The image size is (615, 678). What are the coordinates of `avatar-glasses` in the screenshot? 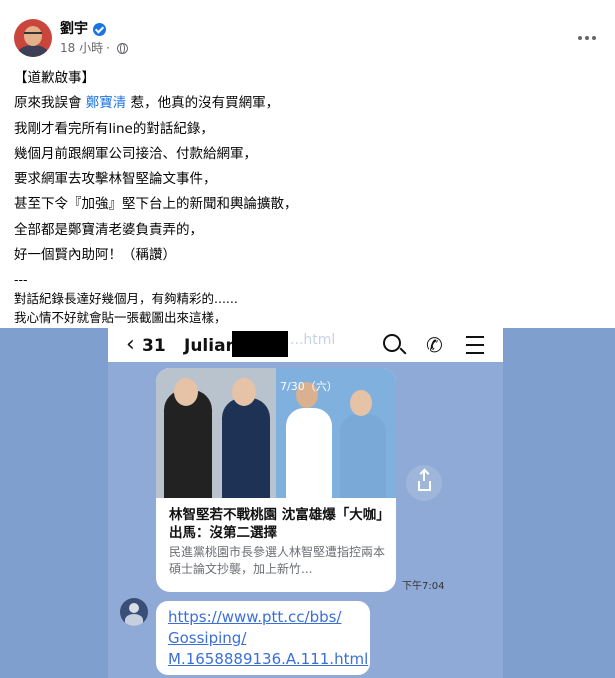 It's located at (33, 34).